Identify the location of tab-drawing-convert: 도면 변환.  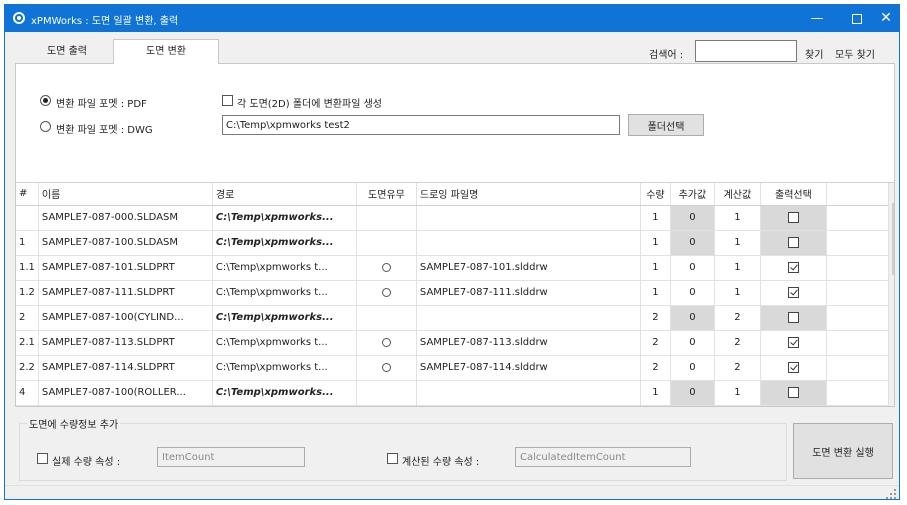
(166, 51).